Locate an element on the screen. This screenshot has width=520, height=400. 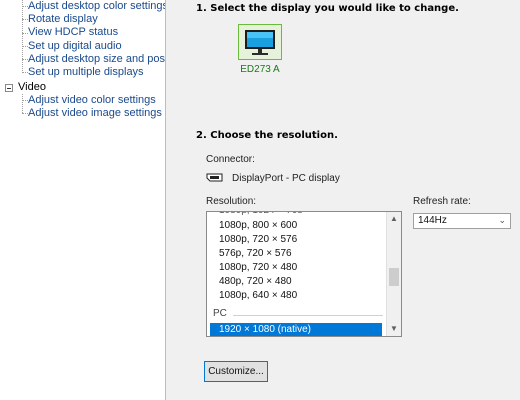
nav-item-set-up-digital-audio: Set up digital audio is located at coordinates (75, 46).